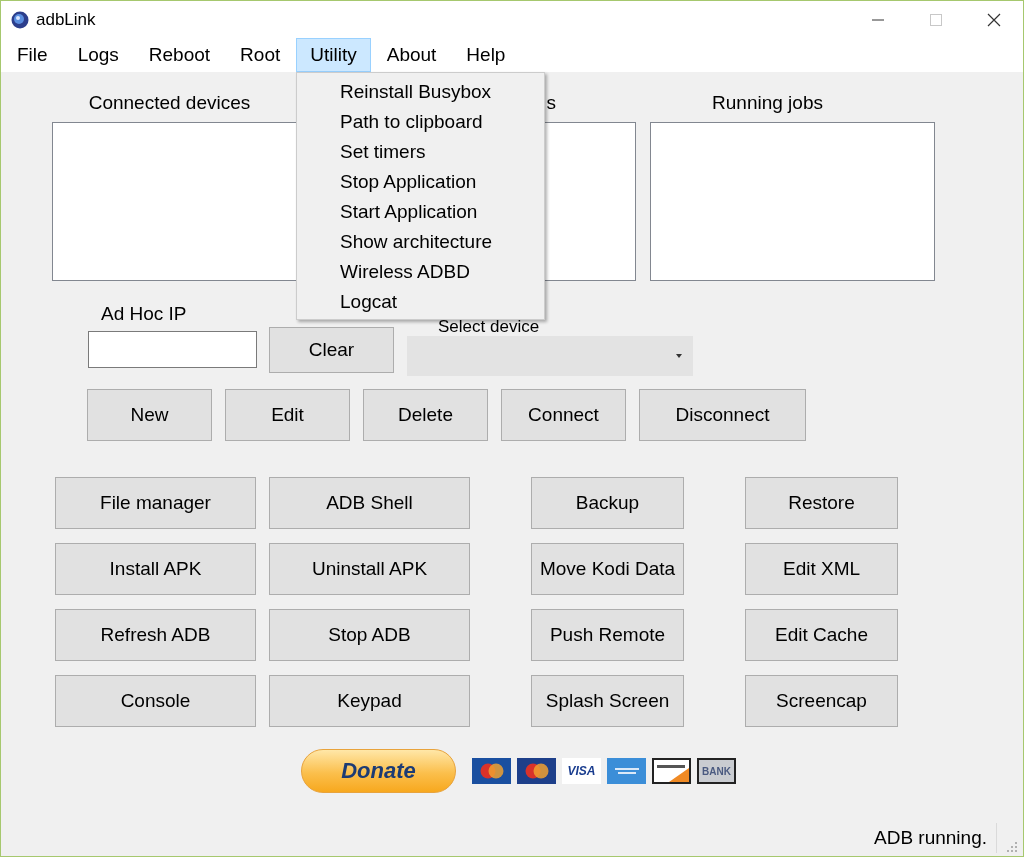 The height and width of the screenshot is (857, 1024). Describe the element at coordinates (179, 55) in the screenshot. I see `menu-item: Reboot` at that location.